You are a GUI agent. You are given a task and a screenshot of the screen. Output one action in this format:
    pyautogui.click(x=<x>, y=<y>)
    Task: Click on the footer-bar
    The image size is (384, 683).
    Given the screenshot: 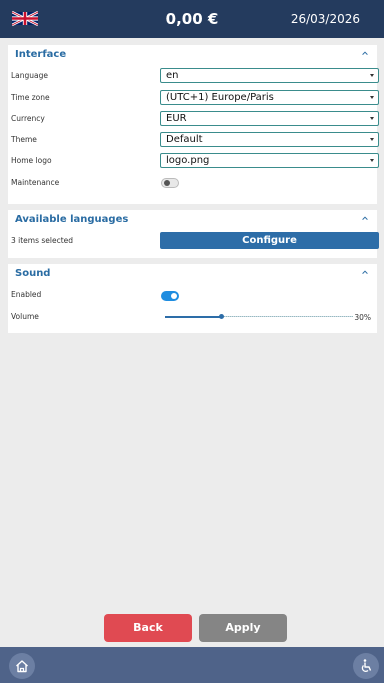 What is the action you would take?
    pyautogui.click(x=192, y=665)
    